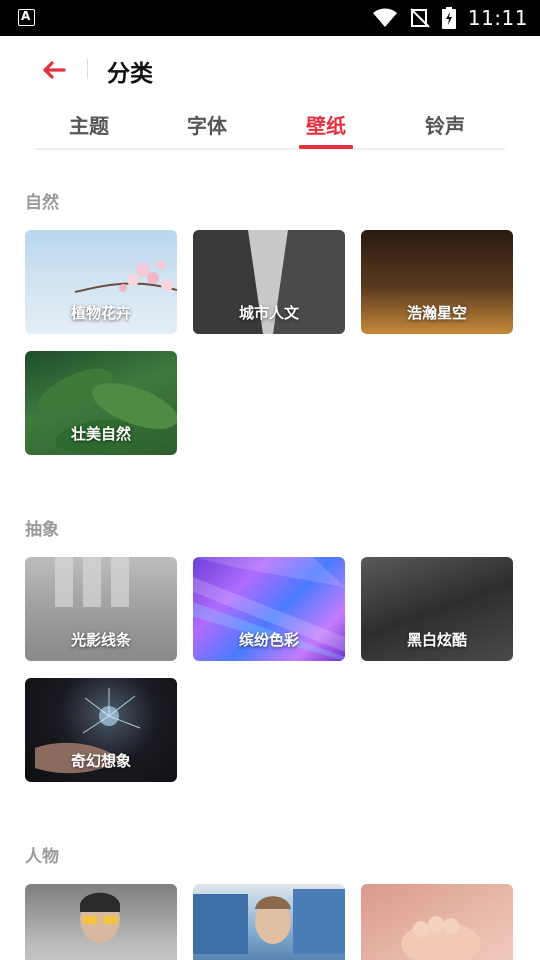 The height and width of the screenshot is (960, 540). I want to click on tile-label: 缤纷色彩, so click(268, 640).